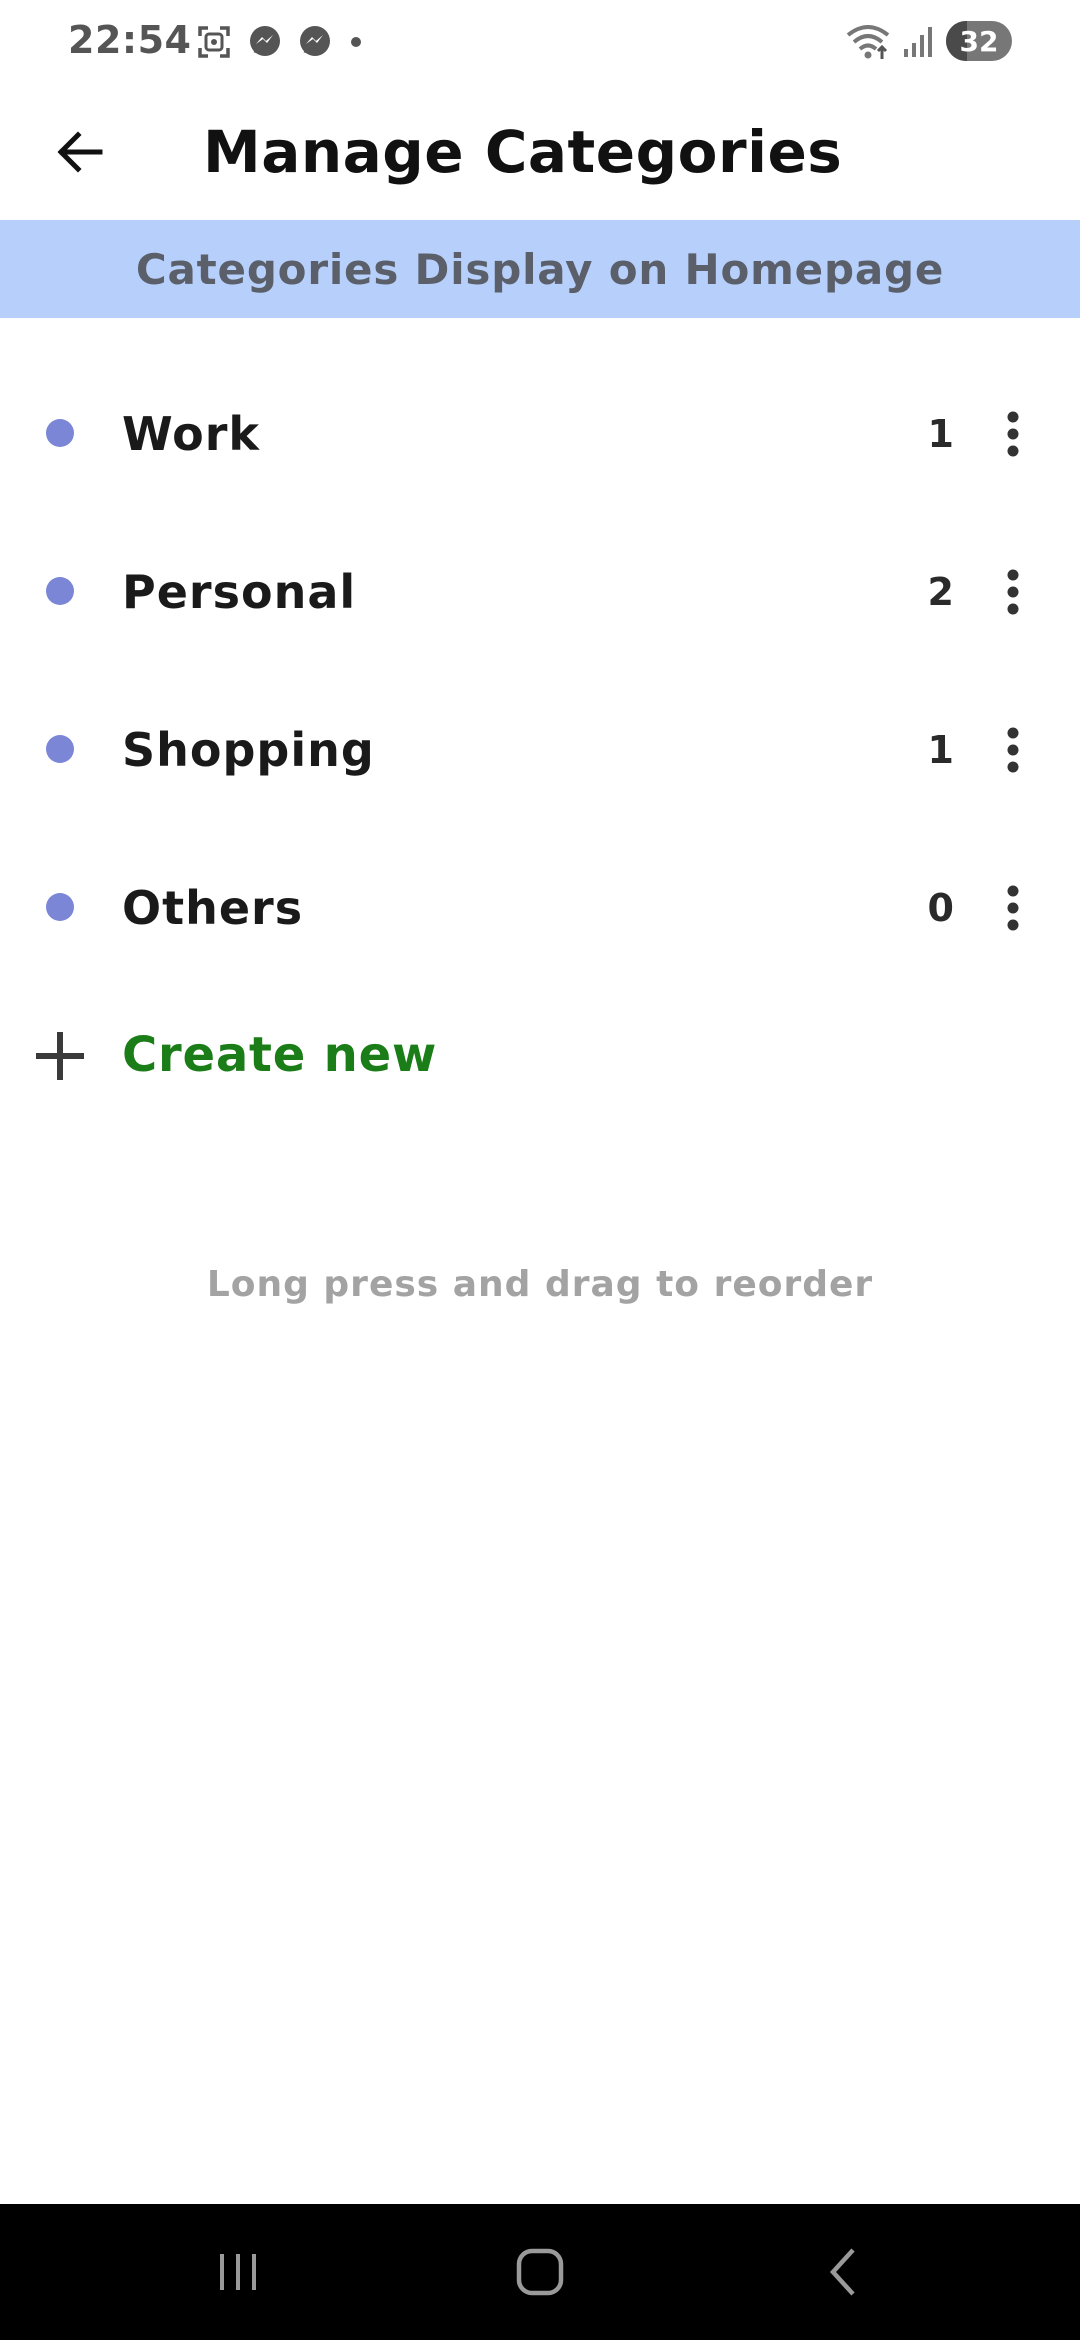  Describe the element at coordinates (540, 749) in the screenshot. I see `category-row: Shopping 1` at that location.